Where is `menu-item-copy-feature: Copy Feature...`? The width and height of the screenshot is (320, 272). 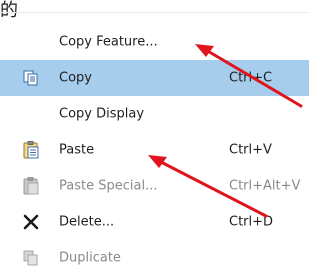
menu-item-copy-feature: Copy Feature... is located at coordinates (154, 42).